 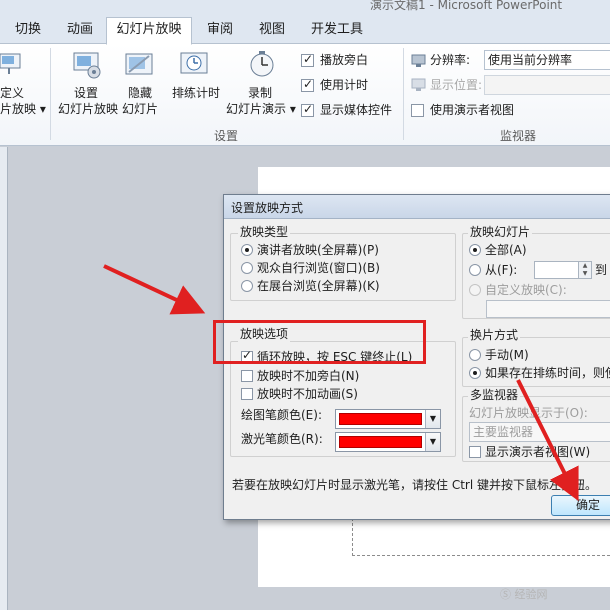 What do you see at coordinates (547, 440) in the screenshot?
I see `annotation-arrow-ok` at bounding box center [547, 440].